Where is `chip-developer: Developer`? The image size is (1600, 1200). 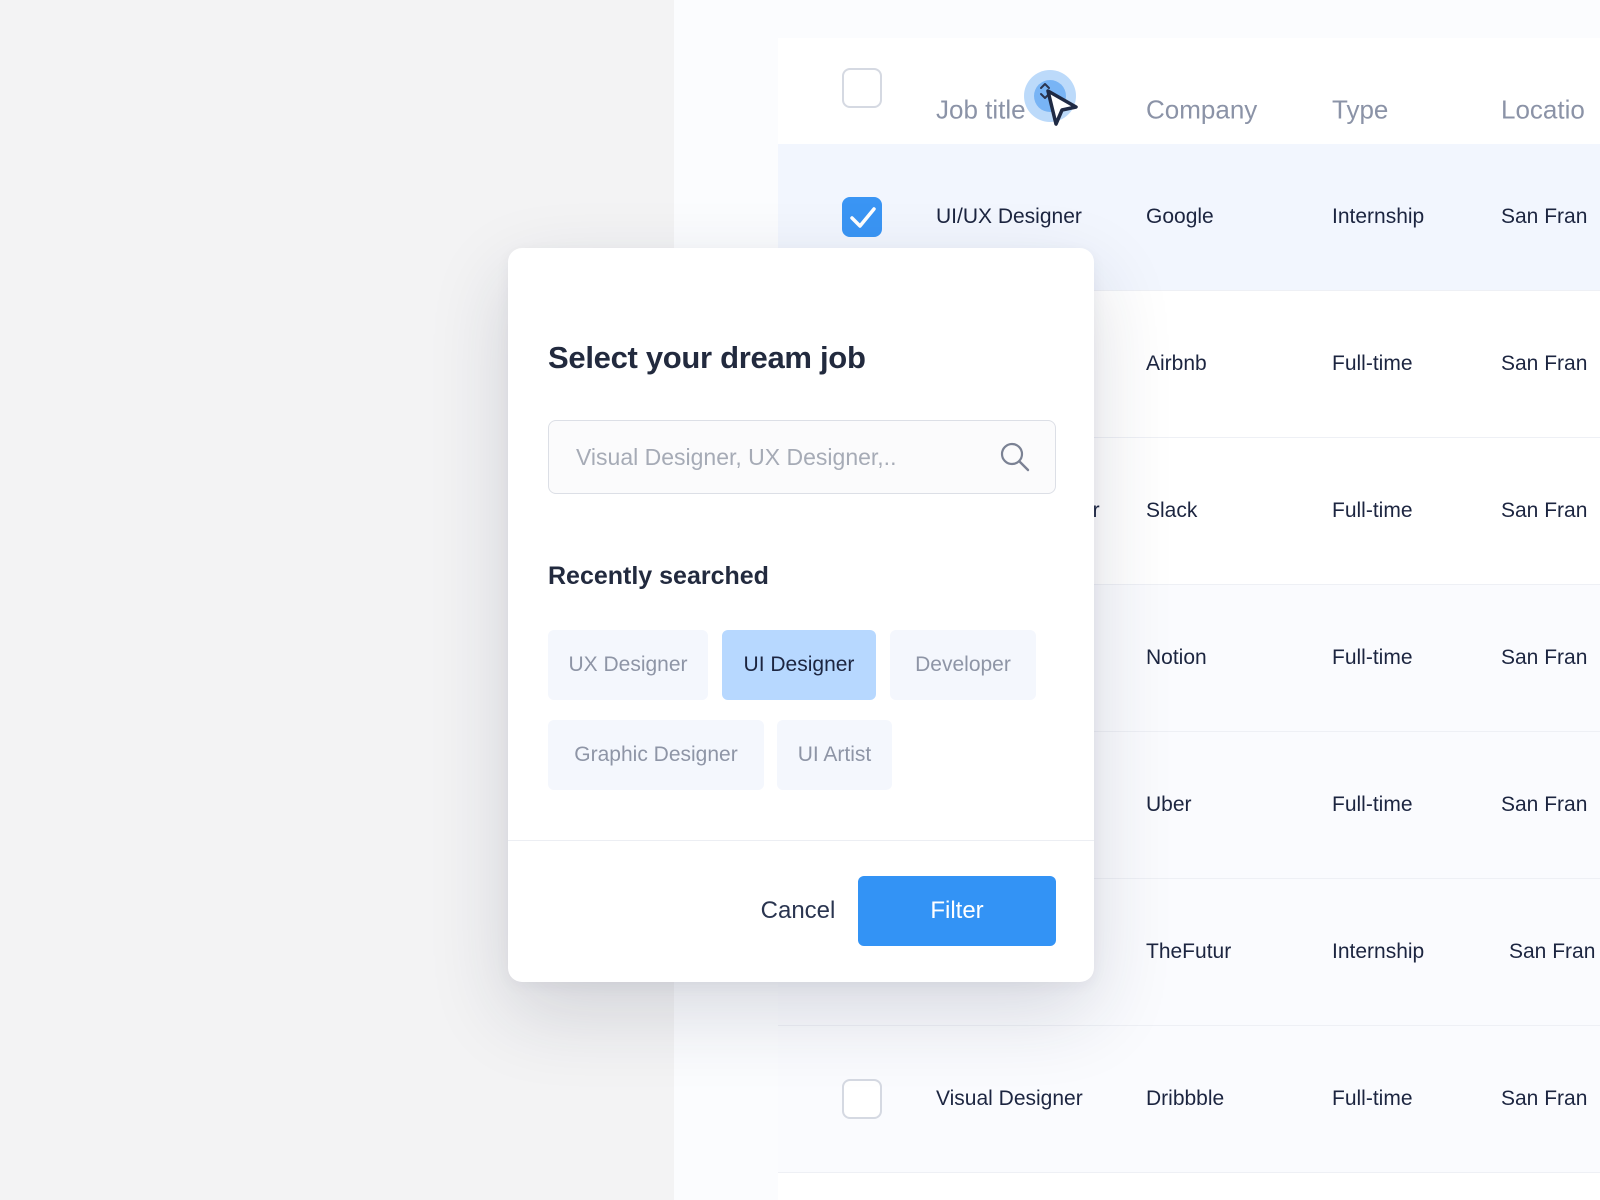
chip-developer: Developer is located at coordinates (963, 665).